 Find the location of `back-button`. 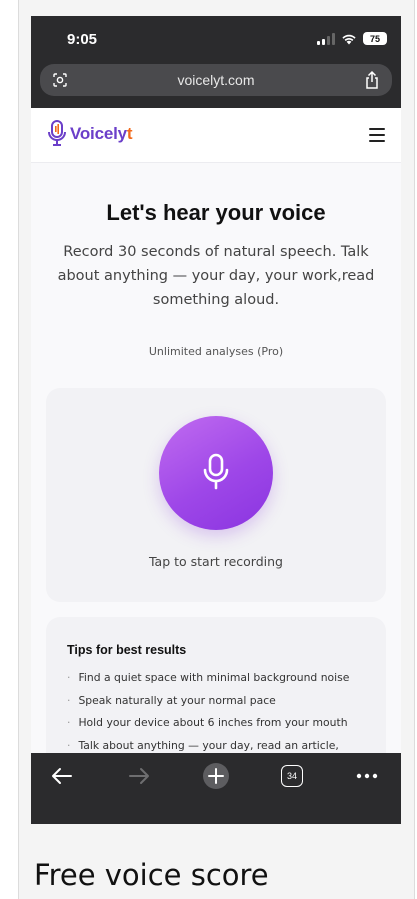

back-button is located at coordinates (62, 776).